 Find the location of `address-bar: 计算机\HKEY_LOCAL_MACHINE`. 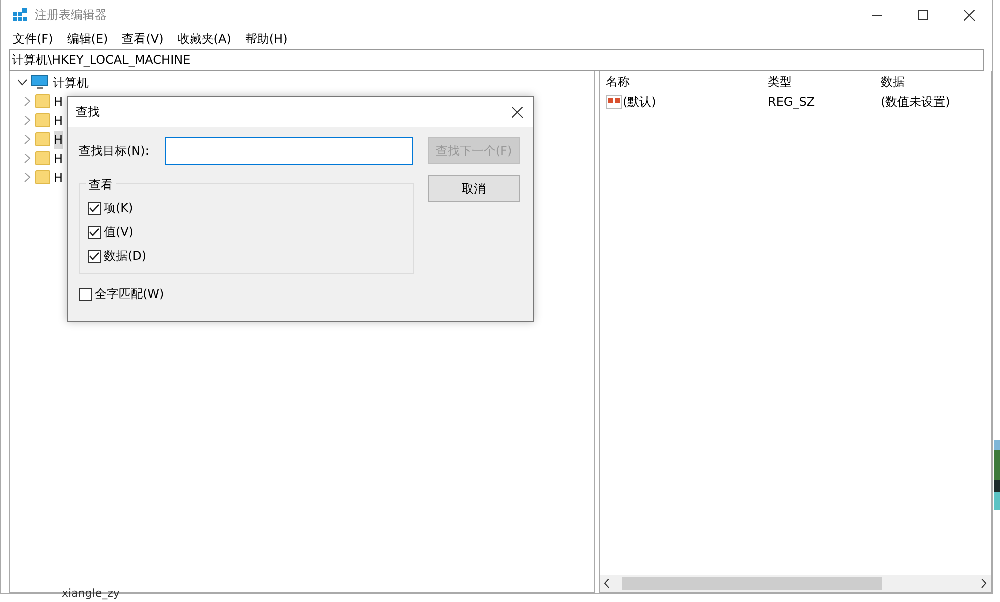

address-bar: 计算机\HKEY_LOCAL_MACHINE is located at coordinates (496, 60).